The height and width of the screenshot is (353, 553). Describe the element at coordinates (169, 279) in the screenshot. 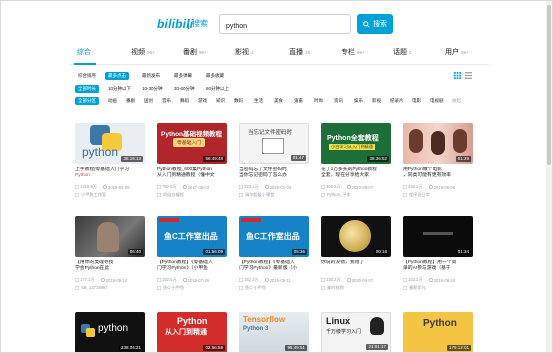

I see `view-count: 152.5万` at that location.